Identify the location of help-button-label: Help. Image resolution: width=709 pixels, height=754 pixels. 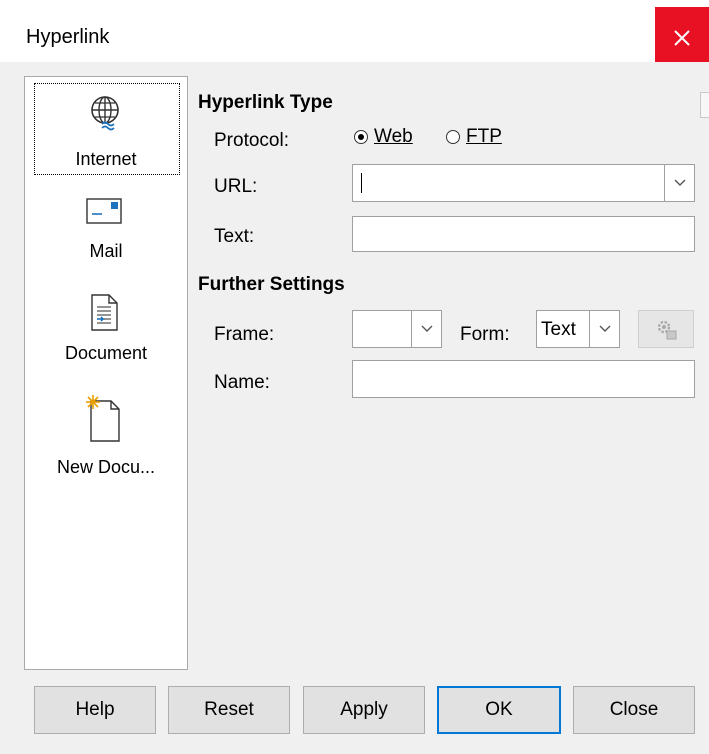
(95, 709).